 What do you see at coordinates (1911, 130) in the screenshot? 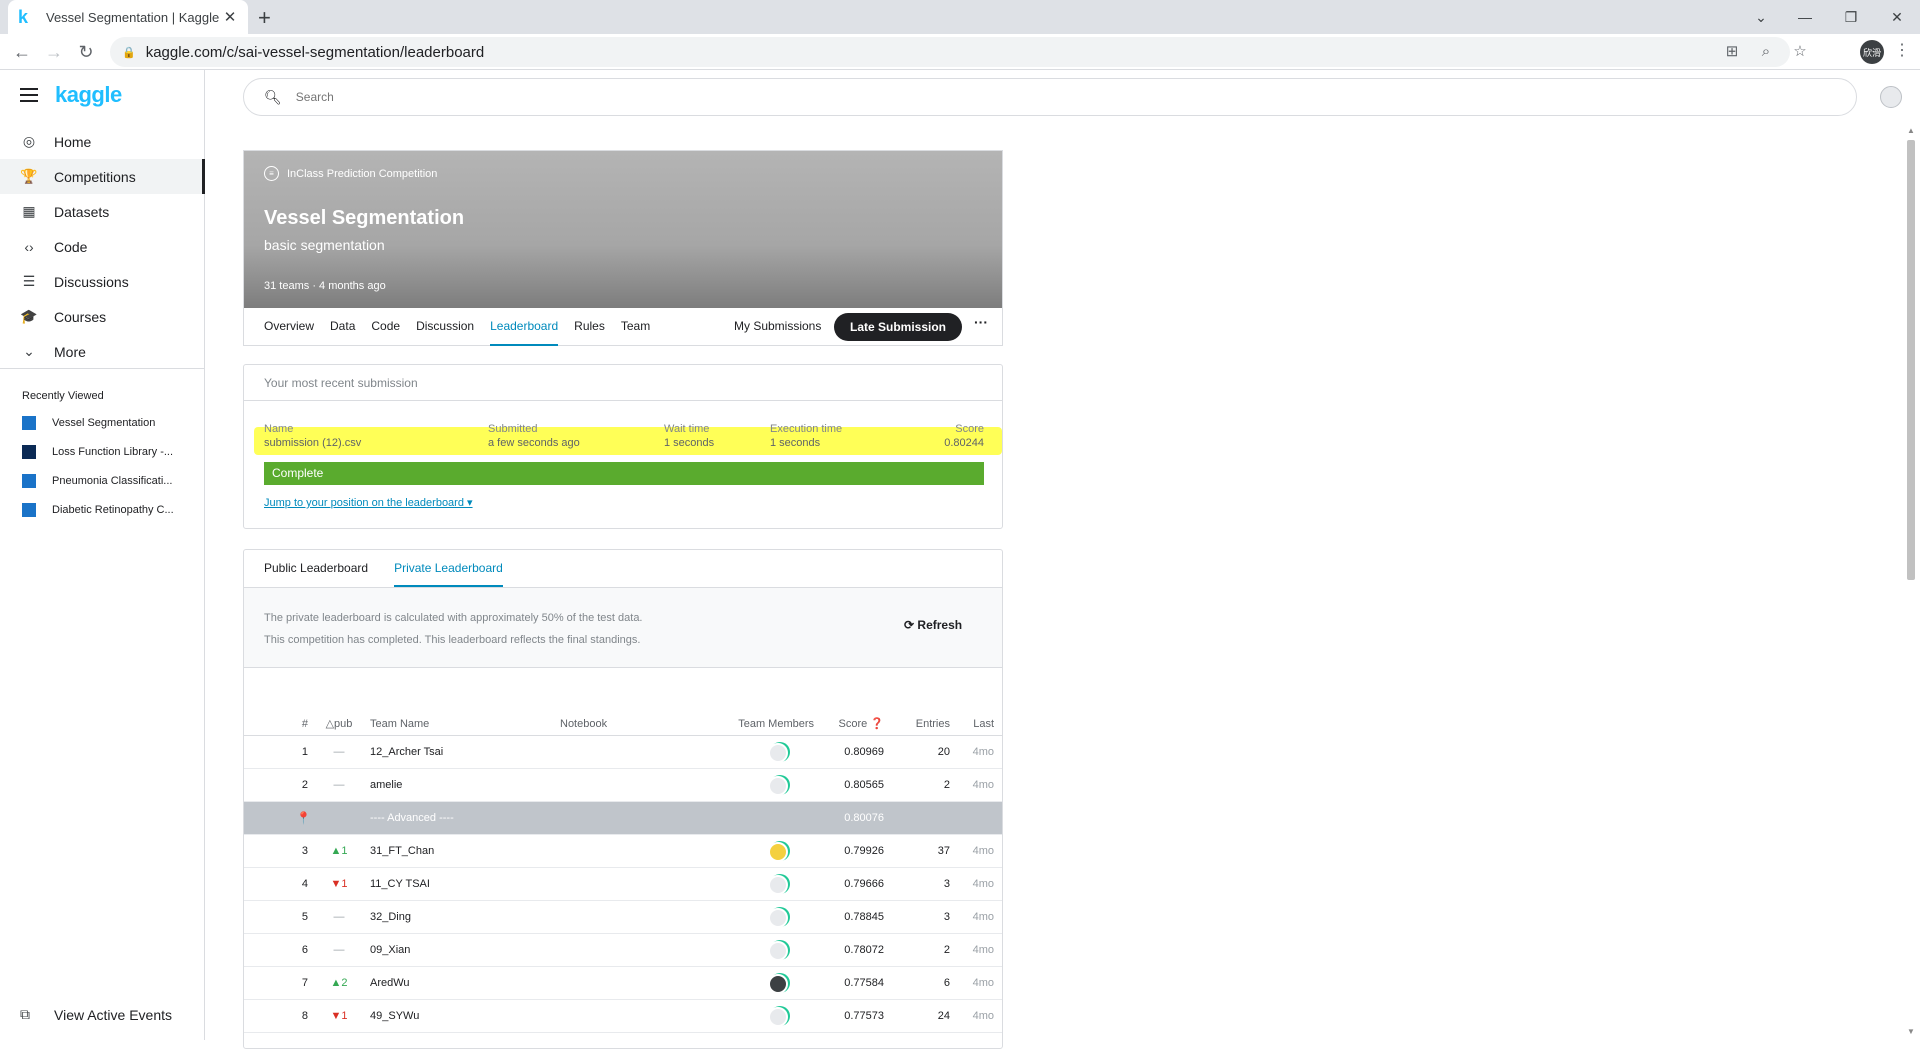
I see `scroll-up-icon: ▲` at bounding box center [1911, 130].